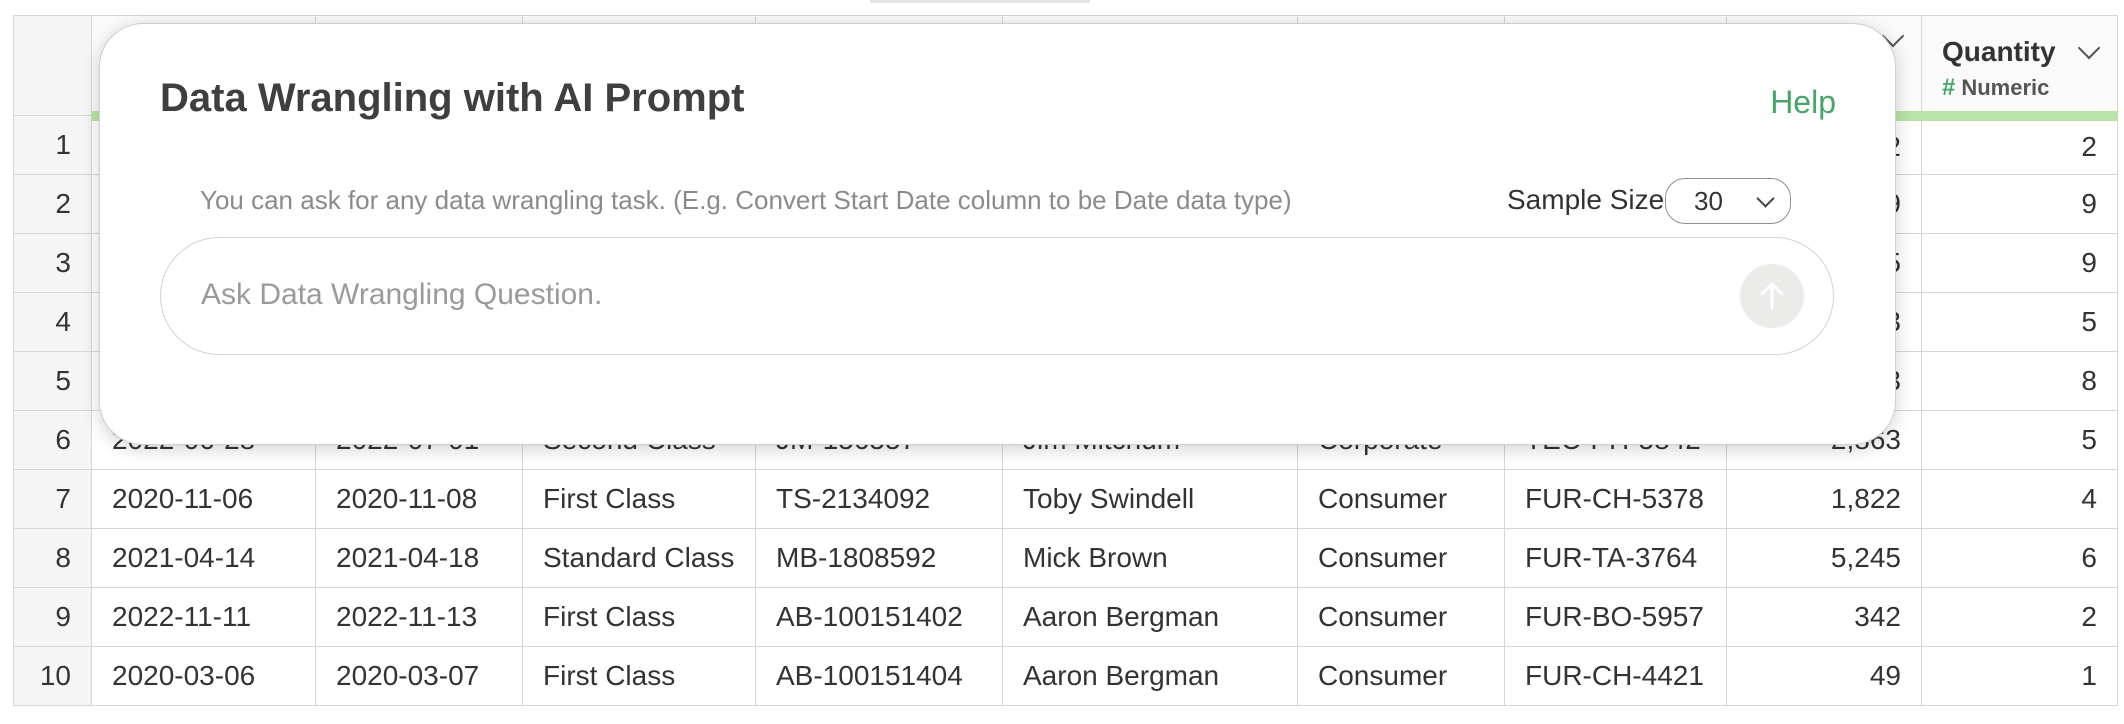 This screenshot has width=2124, height=724. Describe the element at coordinates (52, 676) in the screenshot. I see `row-number: 10` at that location.